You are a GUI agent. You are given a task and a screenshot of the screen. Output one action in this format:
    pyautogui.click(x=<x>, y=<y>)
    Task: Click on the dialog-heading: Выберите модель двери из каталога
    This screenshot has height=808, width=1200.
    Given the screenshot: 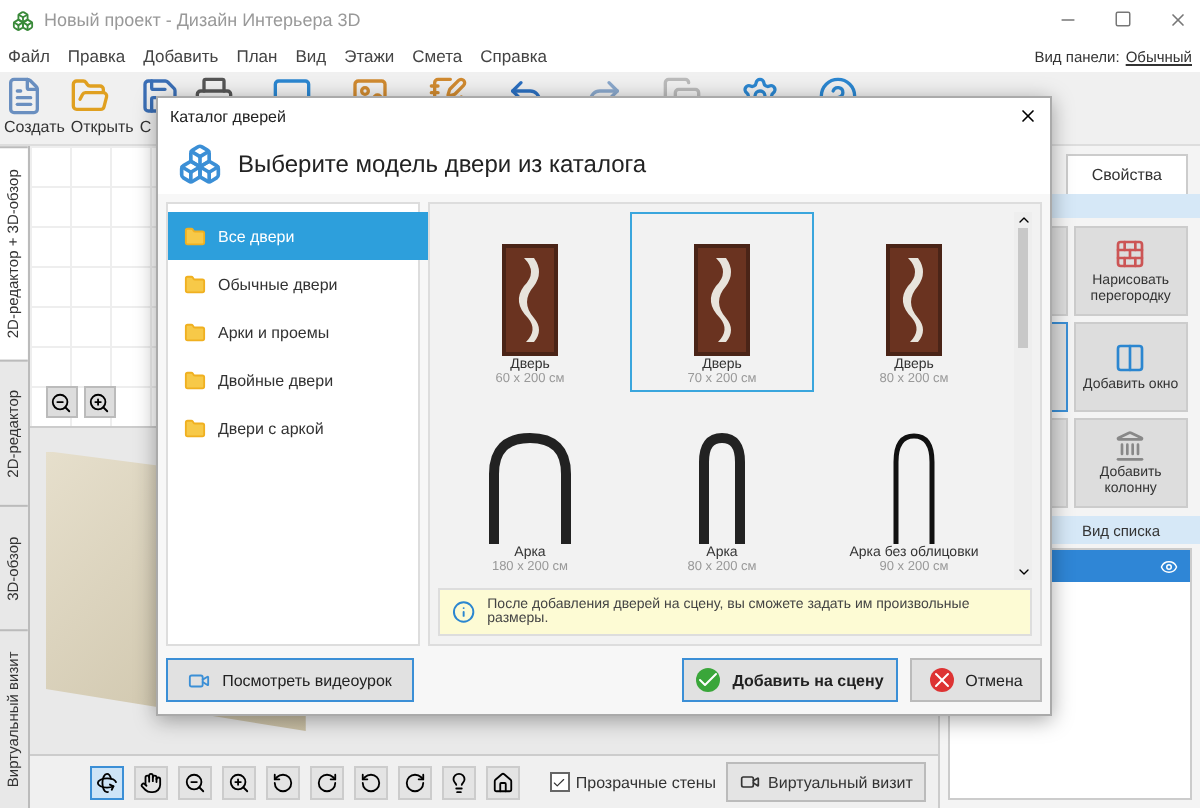 What is the action you would take?
    pyautogui.click(x=442, y=164)
    